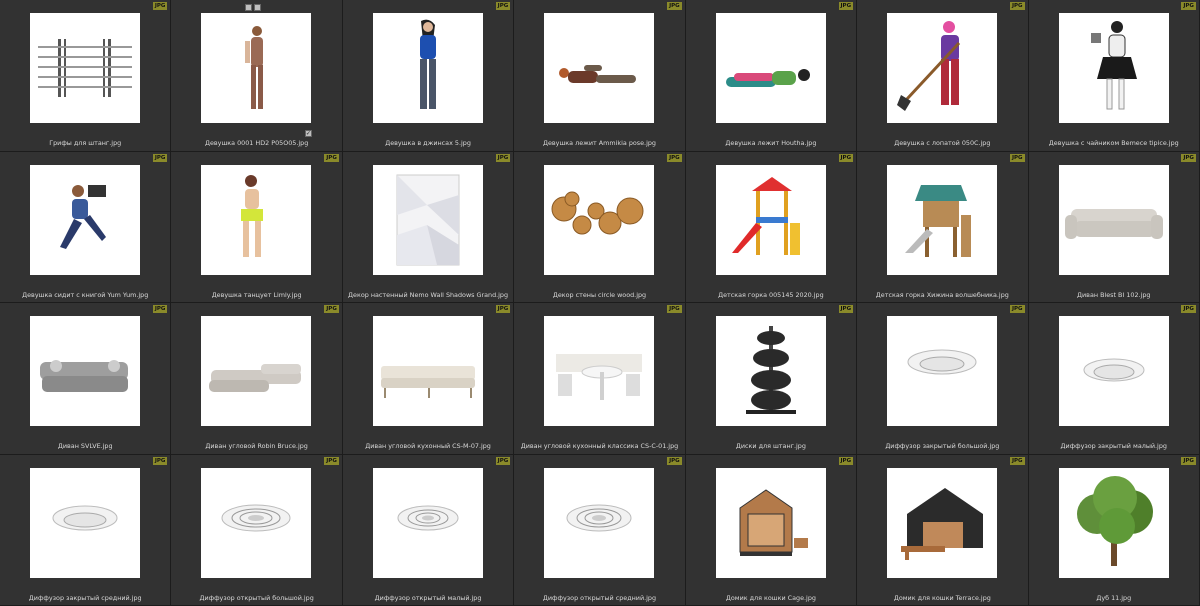 The width and height of the screenshot is (1200, 606). I want to click on weight-plates-thumbnail, so click(770, 371).